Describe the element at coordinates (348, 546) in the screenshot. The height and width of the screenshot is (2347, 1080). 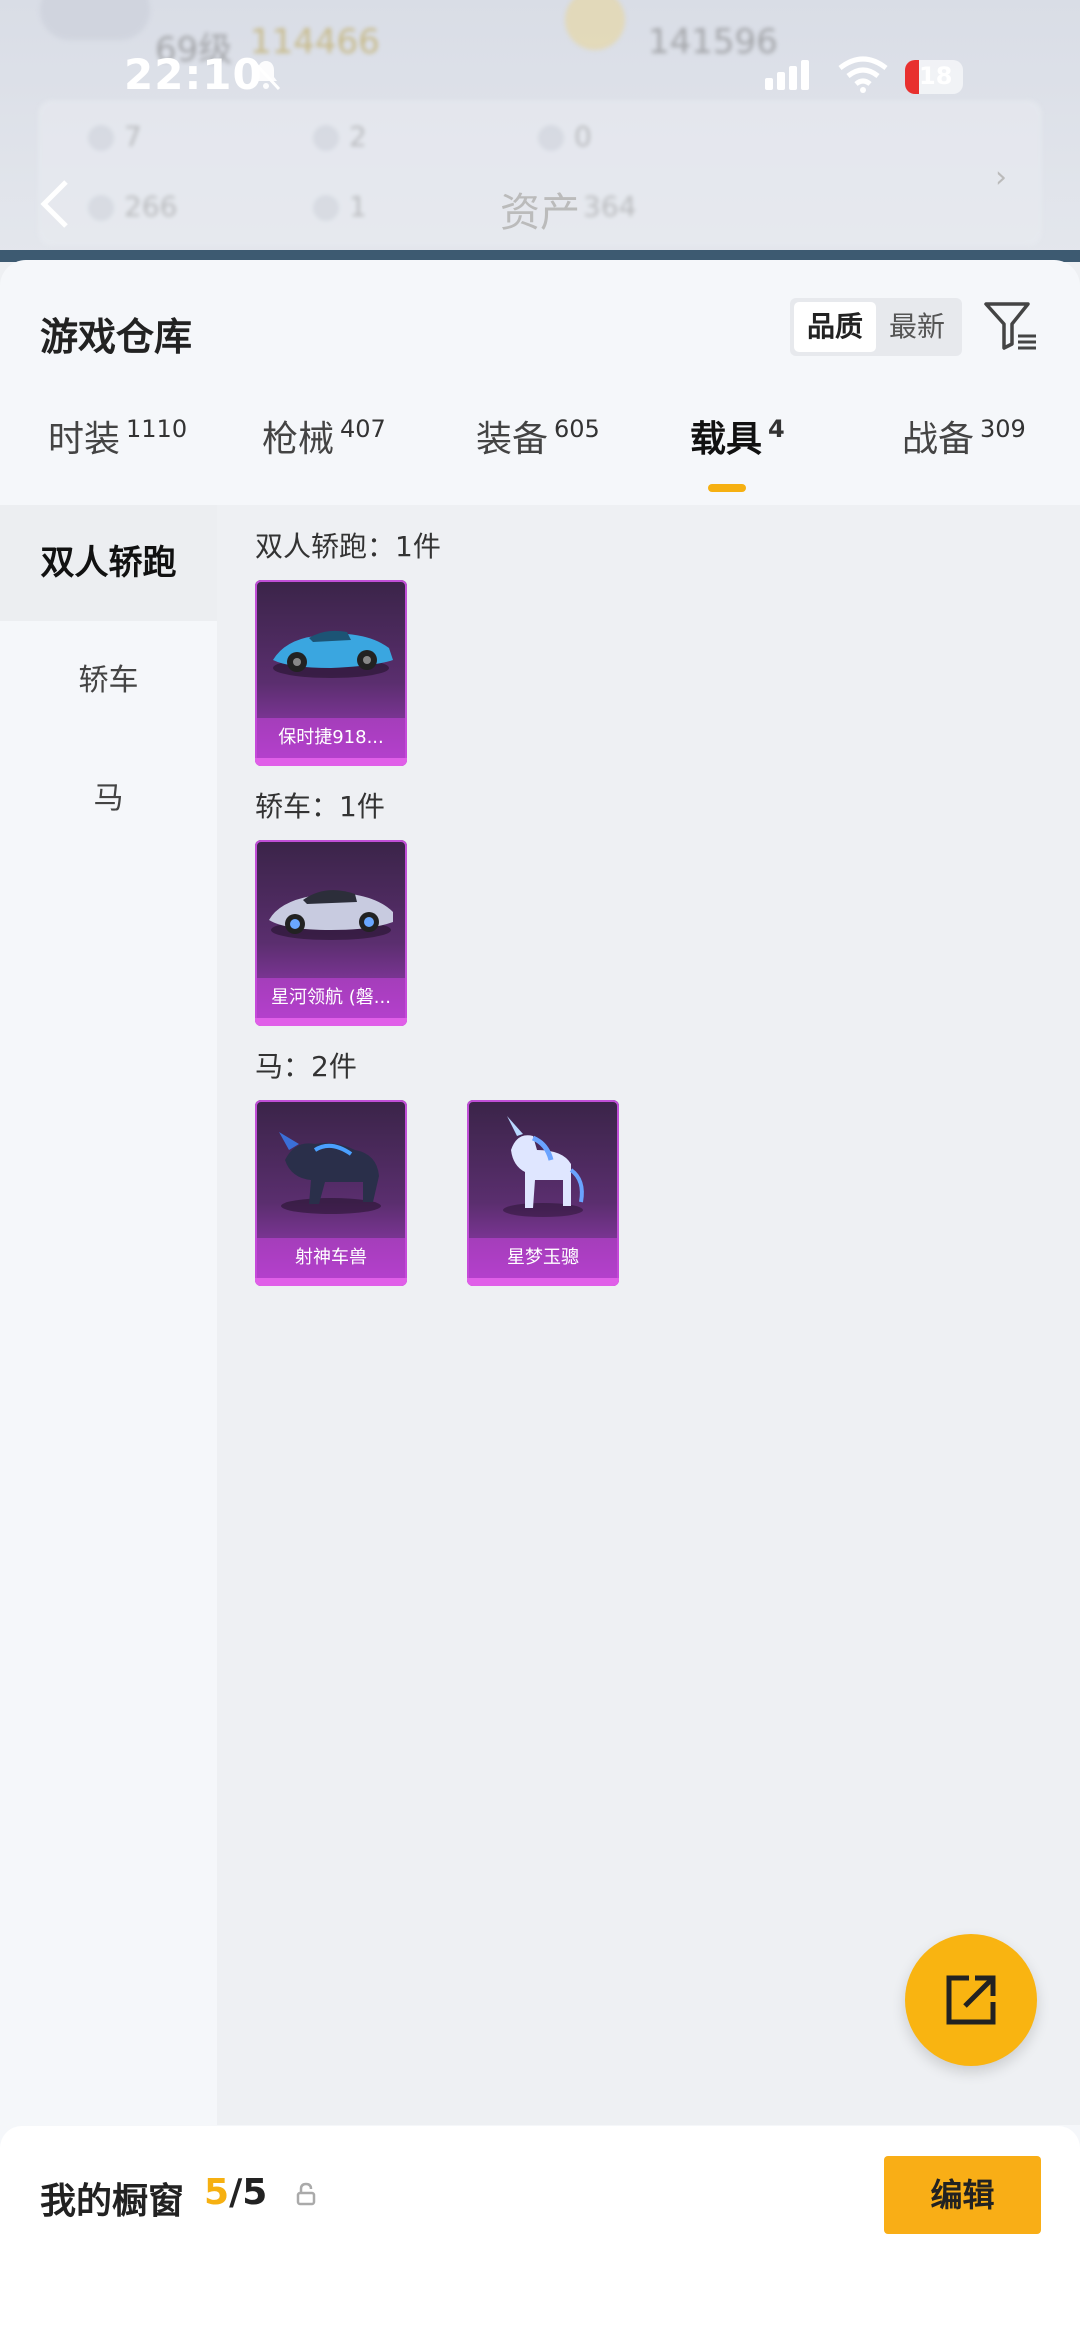
I see `section-title: 双人轿跑：1件` at that location.